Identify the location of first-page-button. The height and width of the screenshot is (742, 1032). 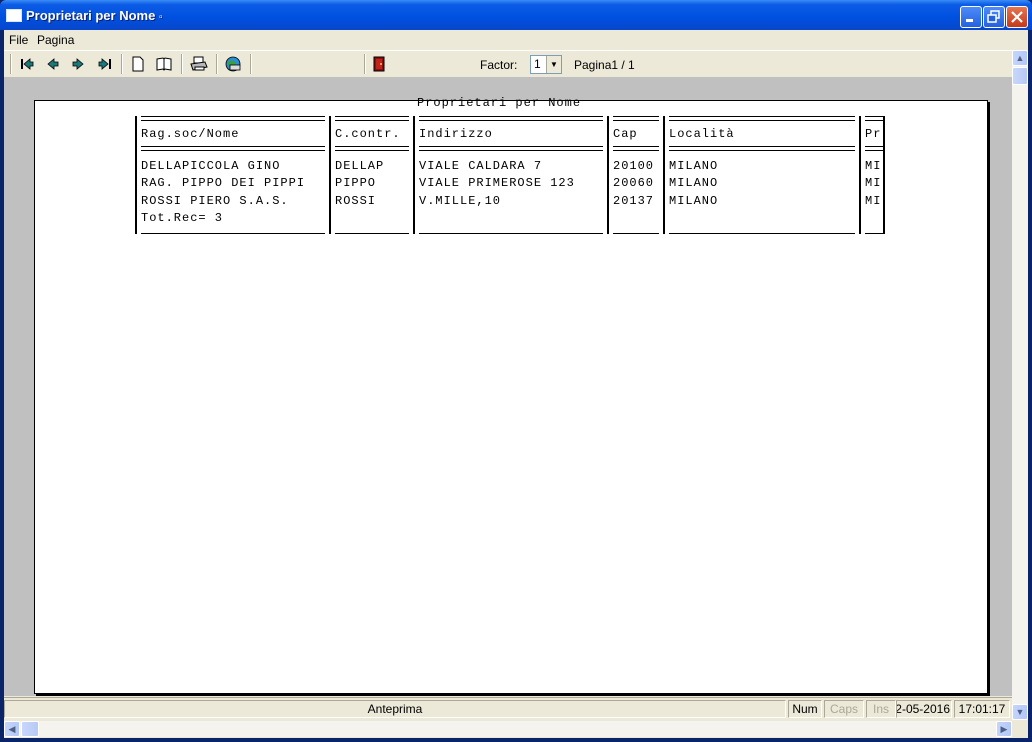
(27, 64).